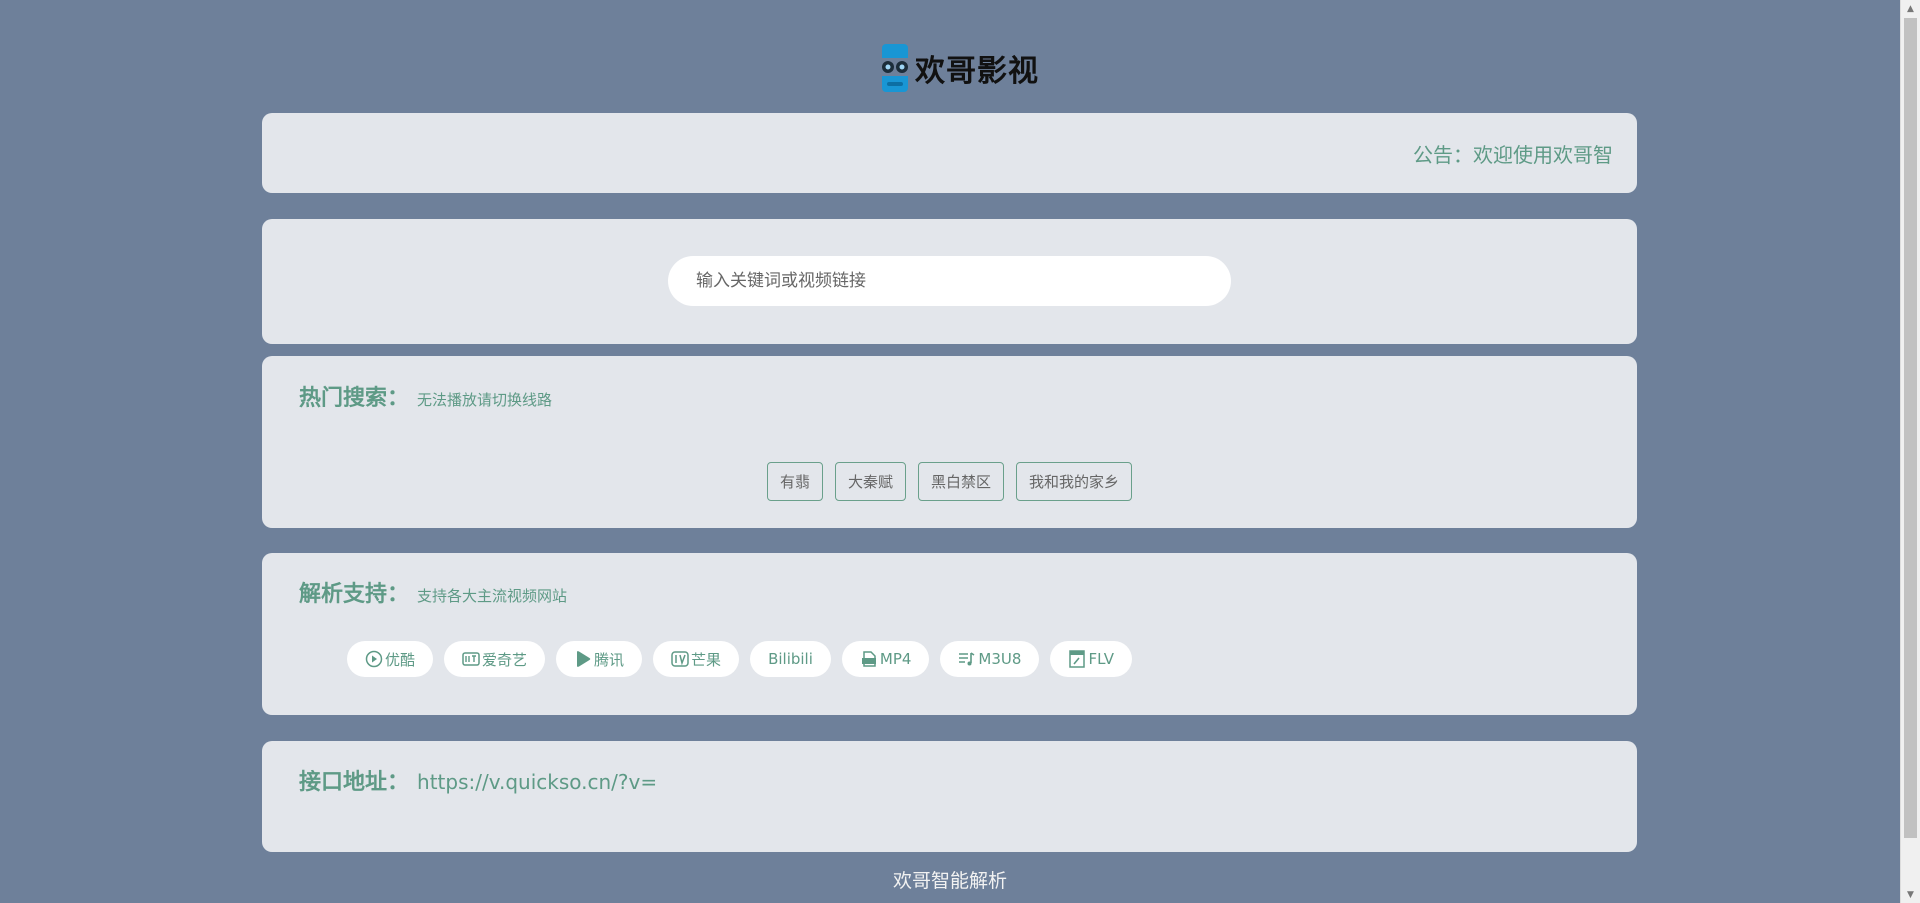 Image resolution: width=1920 pixels, height=903 pixels. I want to click on platform-label: M3U8, so click(1000, 659).